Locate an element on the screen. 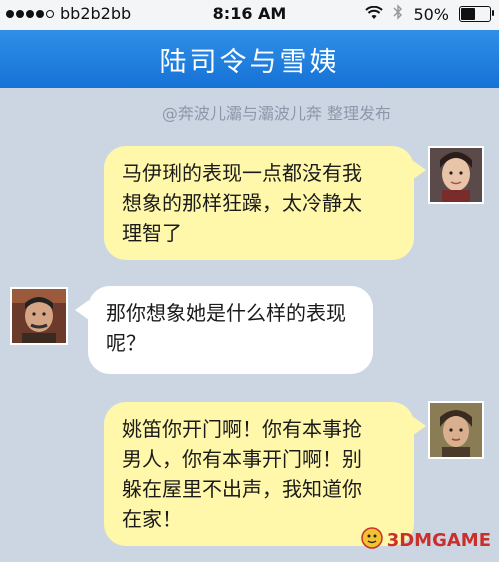 This screenshot has height=562, width=499. message-bubble-1: 马伊琍的表现一点都没有我 想象的那样狂躁，太冷静太 理智了 is located at coordinates (259, 203).